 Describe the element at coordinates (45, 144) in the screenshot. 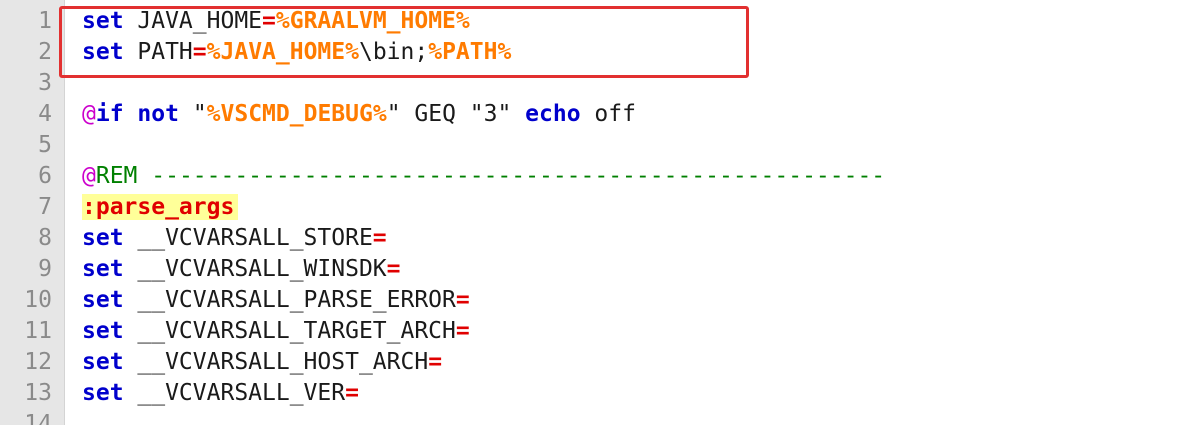

I see `line-number: 5` at that location.